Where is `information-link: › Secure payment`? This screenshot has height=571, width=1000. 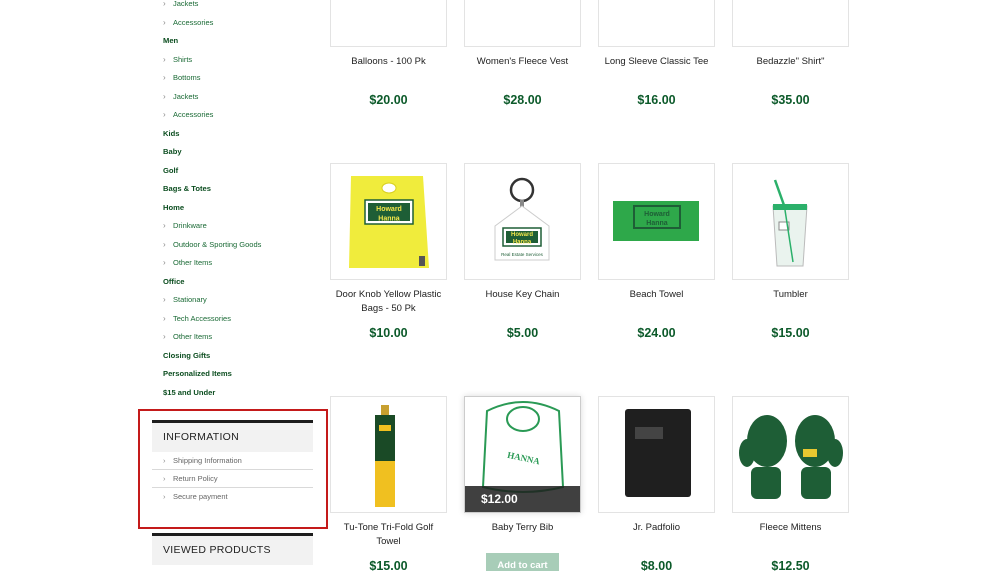 information-link: › Secure payment is located at coordinates (232, 497).